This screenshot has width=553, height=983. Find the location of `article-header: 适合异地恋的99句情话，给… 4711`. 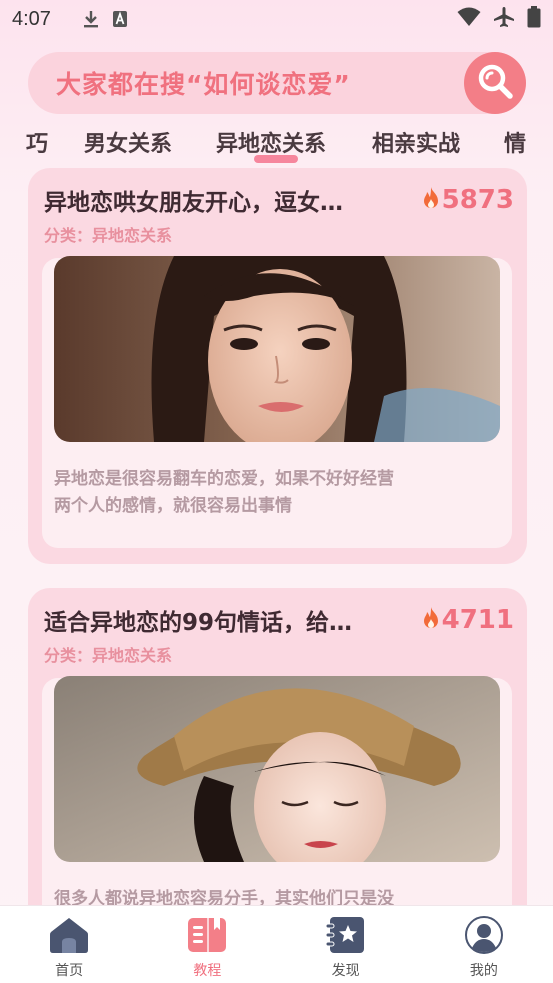

article-header: 适合异地恋的99句情话，给… 4711 is located at coordinates (279, 620).